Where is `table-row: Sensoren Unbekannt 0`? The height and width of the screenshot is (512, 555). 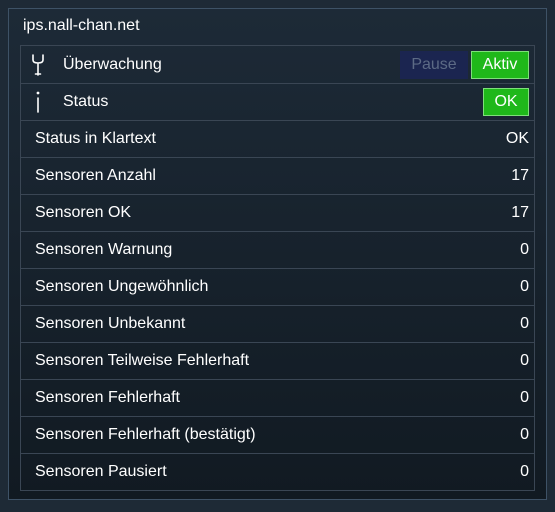
table-row: Sensoren Unbekannt 0 is located at coordinates (277, 323).